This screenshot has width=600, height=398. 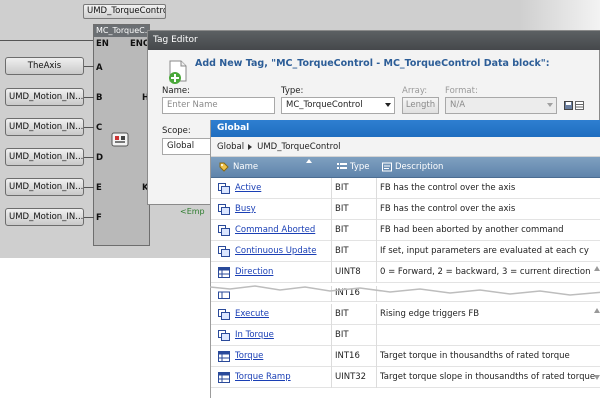 I want to click on instance-label: UMD_TorqueControl, so click(x=124, y=11).